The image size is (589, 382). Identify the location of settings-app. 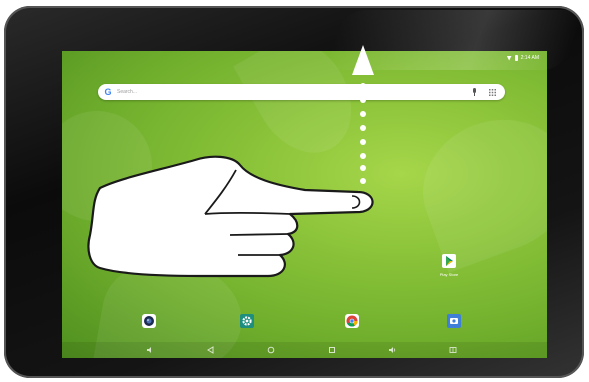
(247, 321).